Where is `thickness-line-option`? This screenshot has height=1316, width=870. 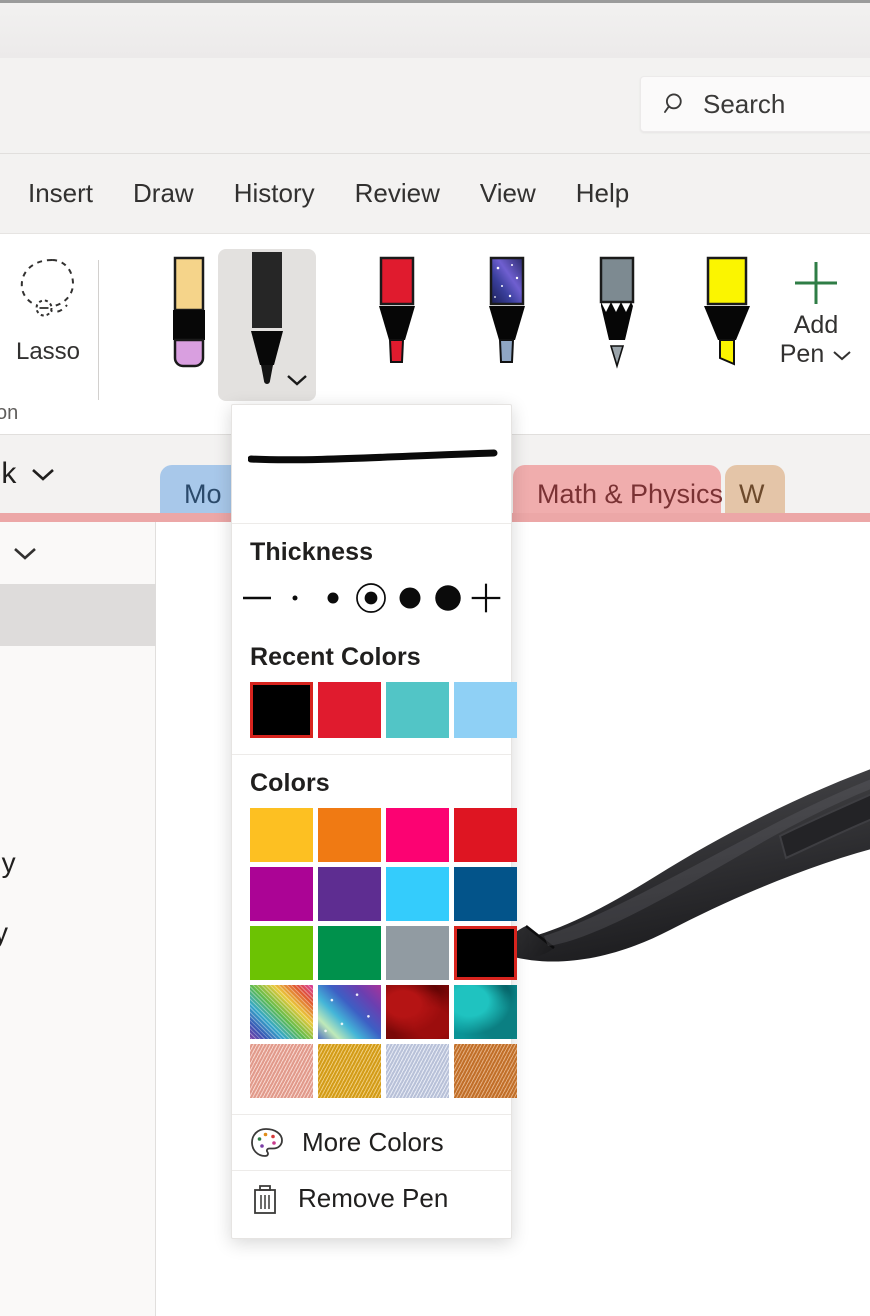 thickness-line-option is located at coordinates (257, 598).